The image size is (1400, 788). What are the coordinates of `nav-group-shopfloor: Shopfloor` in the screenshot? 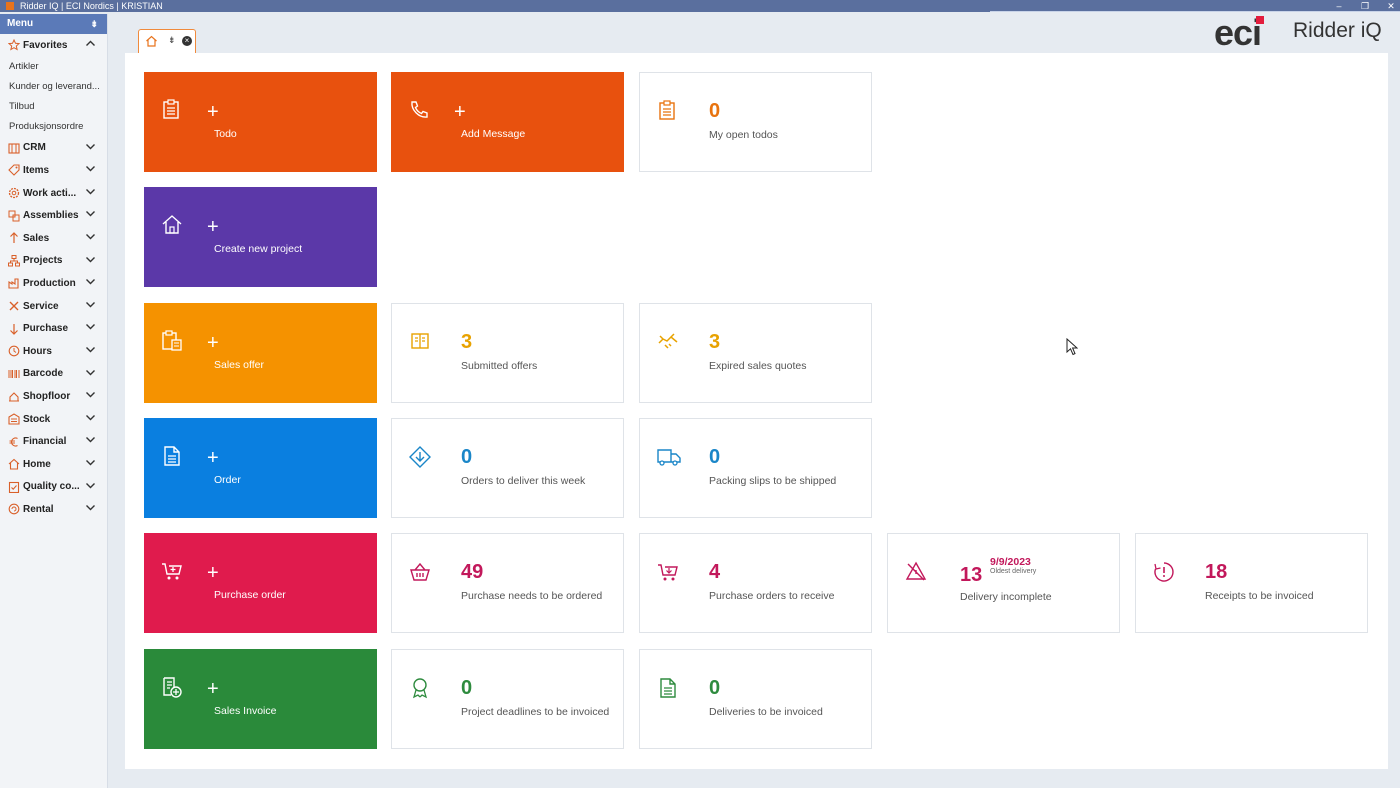 It's located at (53, 396).